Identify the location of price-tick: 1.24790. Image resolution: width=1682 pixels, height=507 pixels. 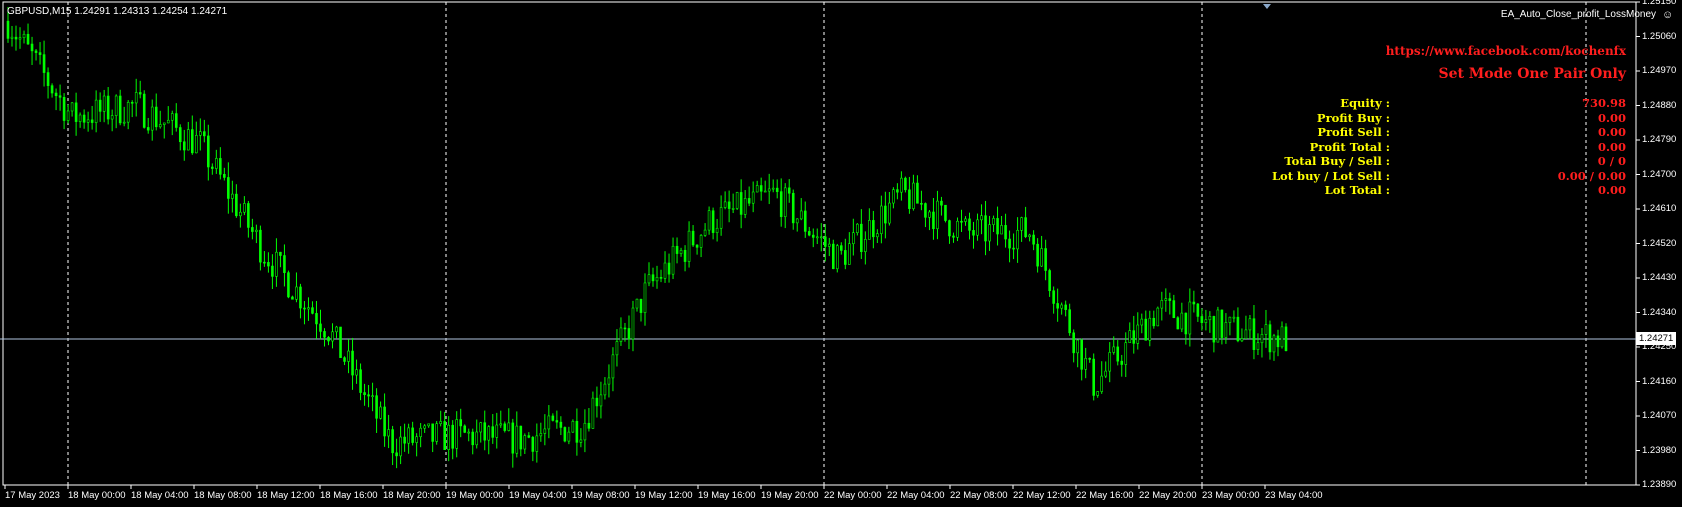
(1659, 139).